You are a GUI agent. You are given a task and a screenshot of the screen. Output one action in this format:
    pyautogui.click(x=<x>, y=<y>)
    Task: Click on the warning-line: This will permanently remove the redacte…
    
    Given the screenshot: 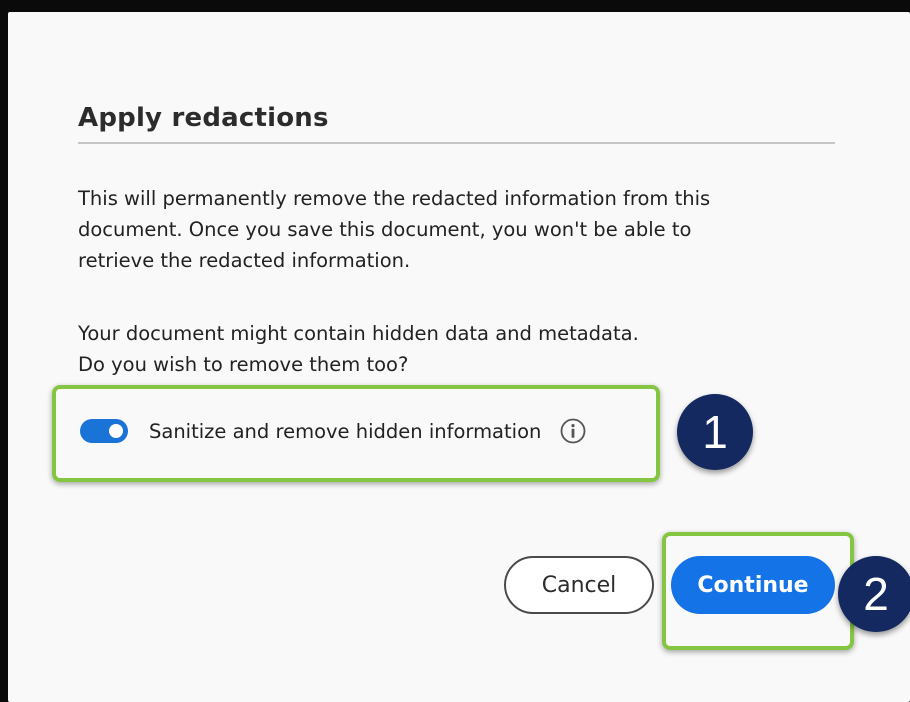 What is the action you would take?
    pyautogui.click(x=394, y=198)
    